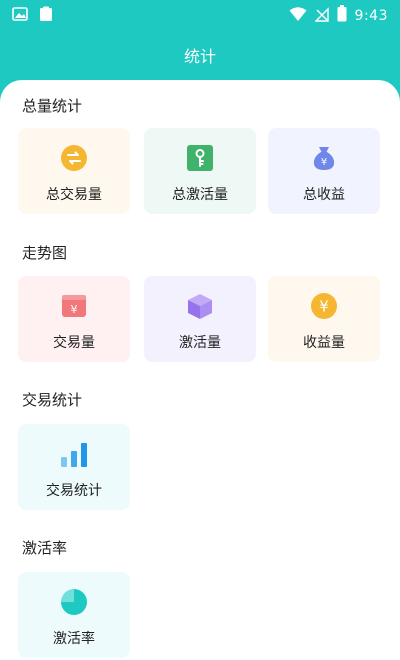 Image resolution: width=400 pixels, height=660 pixels. I want to click on card-transaction-stats: 交易统计, so click(74, 467).